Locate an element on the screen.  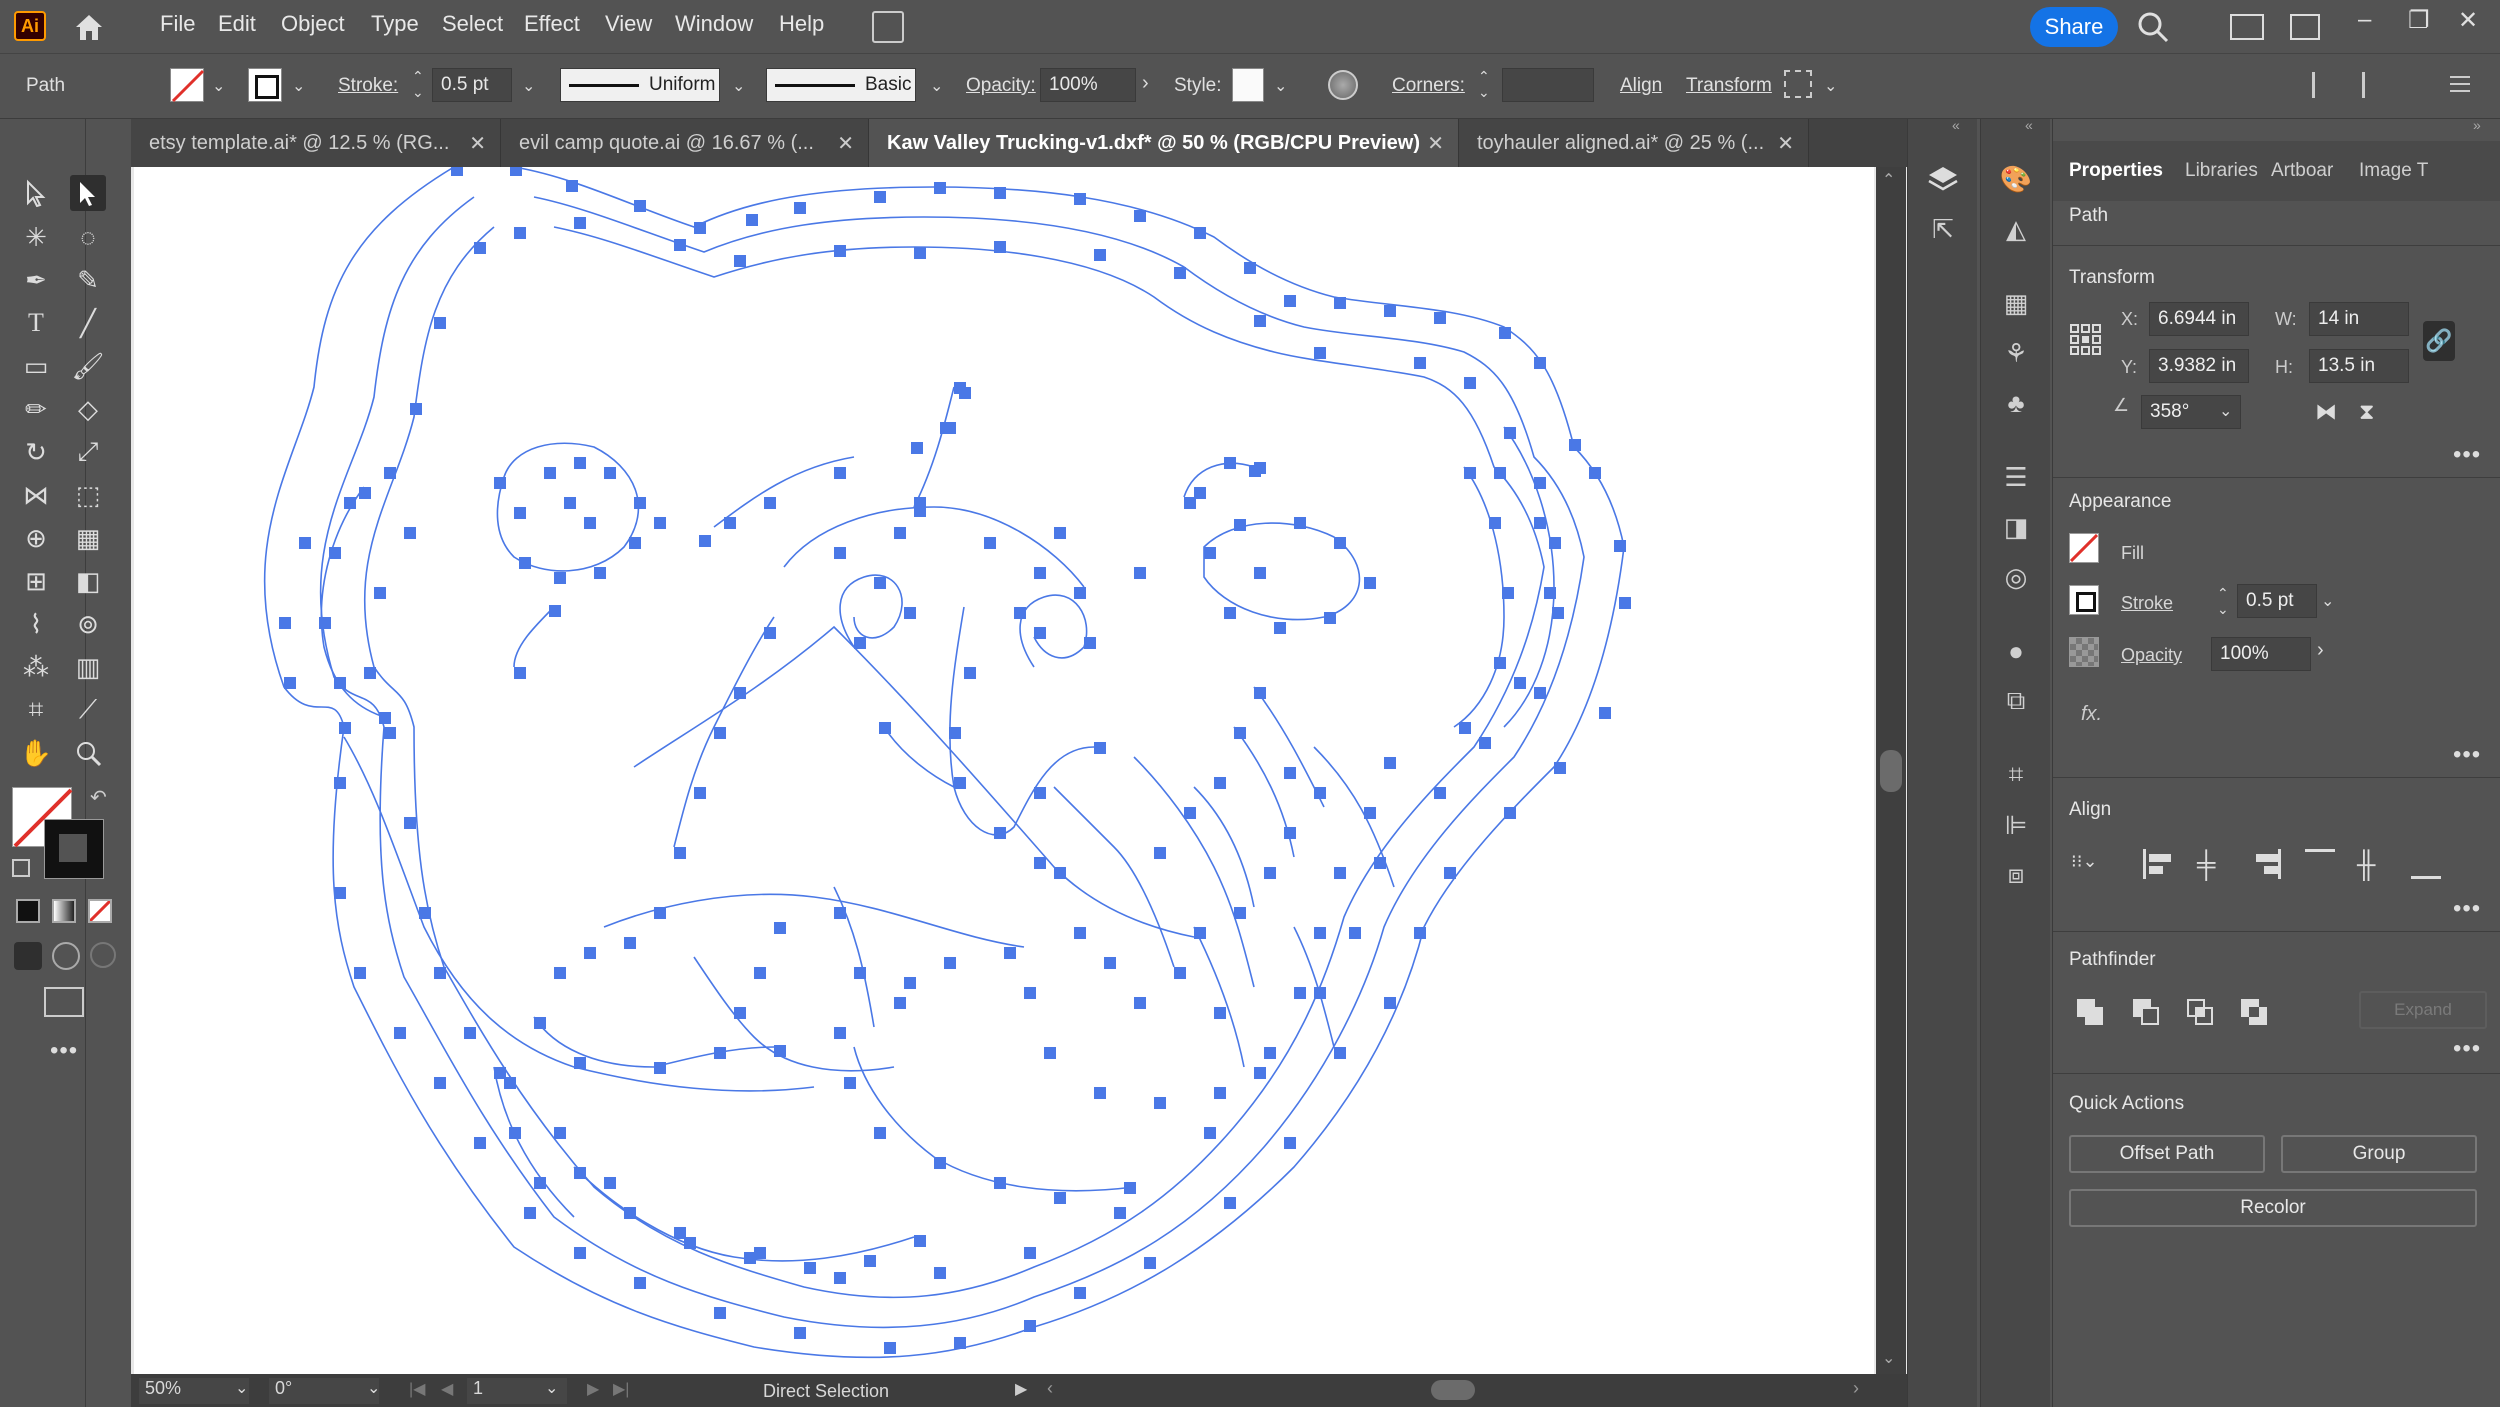
align-options-icon is located at coordinates (2324, 85).